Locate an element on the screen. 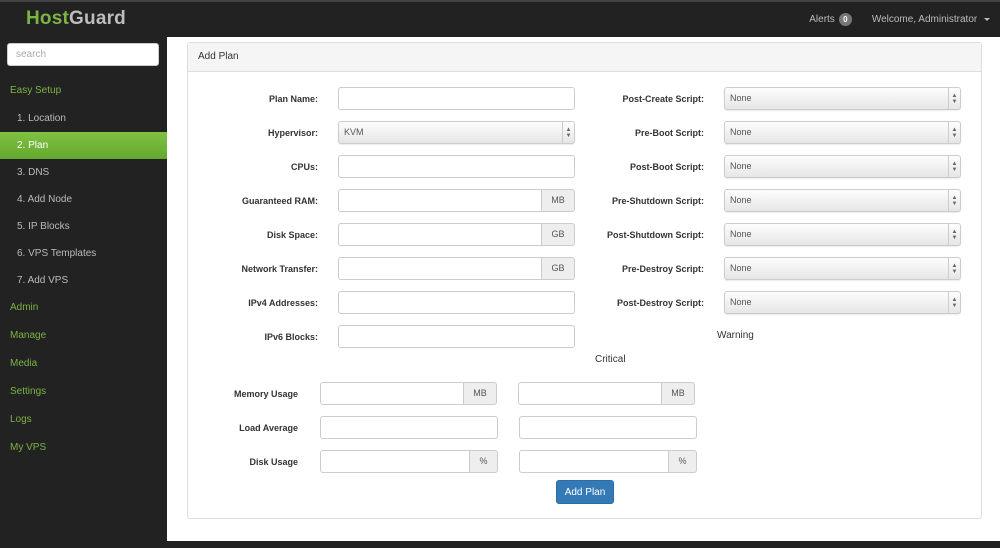 The height and width of the screenshot is (548, 1000). memory-usage-warning-input is located at coordinates (590, 393).